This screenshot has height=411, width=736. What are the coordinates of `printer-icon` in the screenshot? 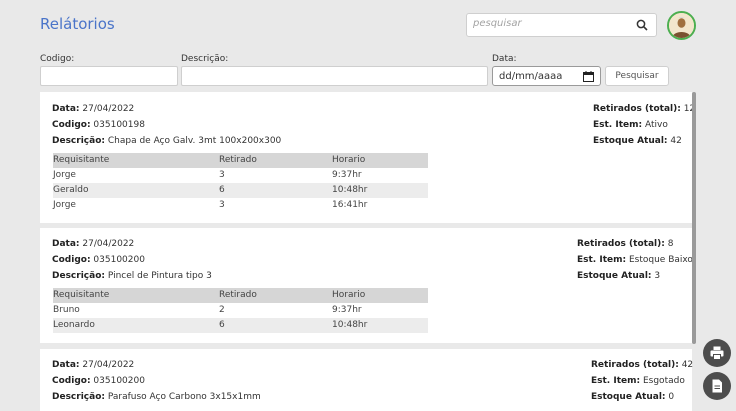 It's located at (717, 353).